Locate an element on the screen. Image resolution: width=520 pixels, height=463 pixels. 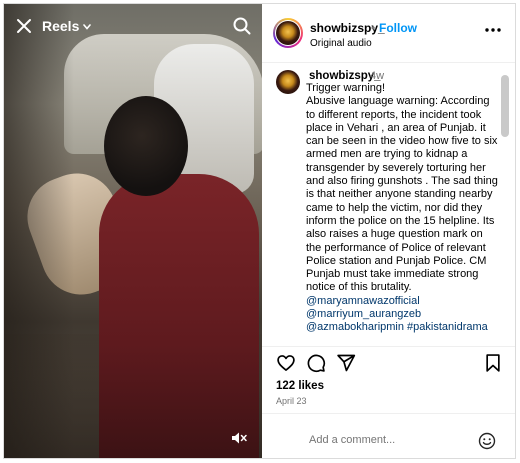
post-header: showbizspy_ • Follow Original audio is located at coordinates (388, 33).